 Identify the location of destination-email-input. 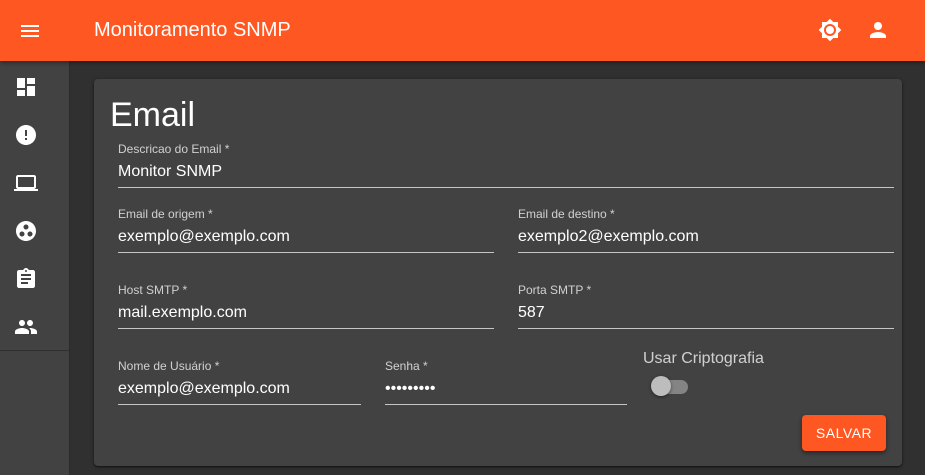
(706, 239).